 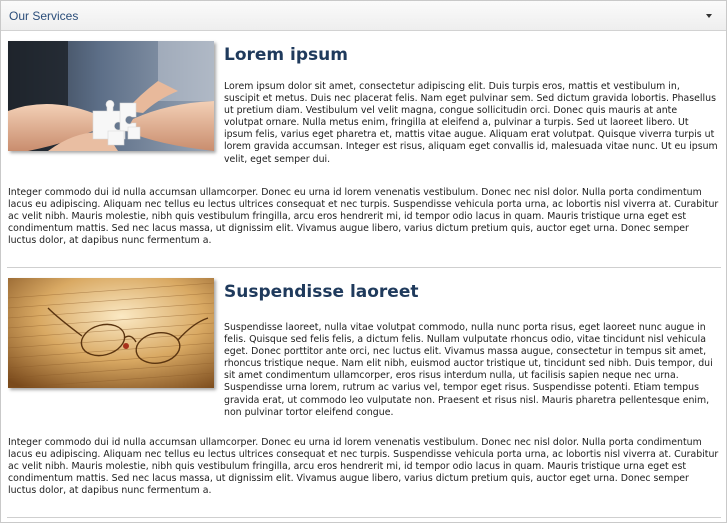 I want to click on panel-title: Our Services, so click(x=44, y=15).